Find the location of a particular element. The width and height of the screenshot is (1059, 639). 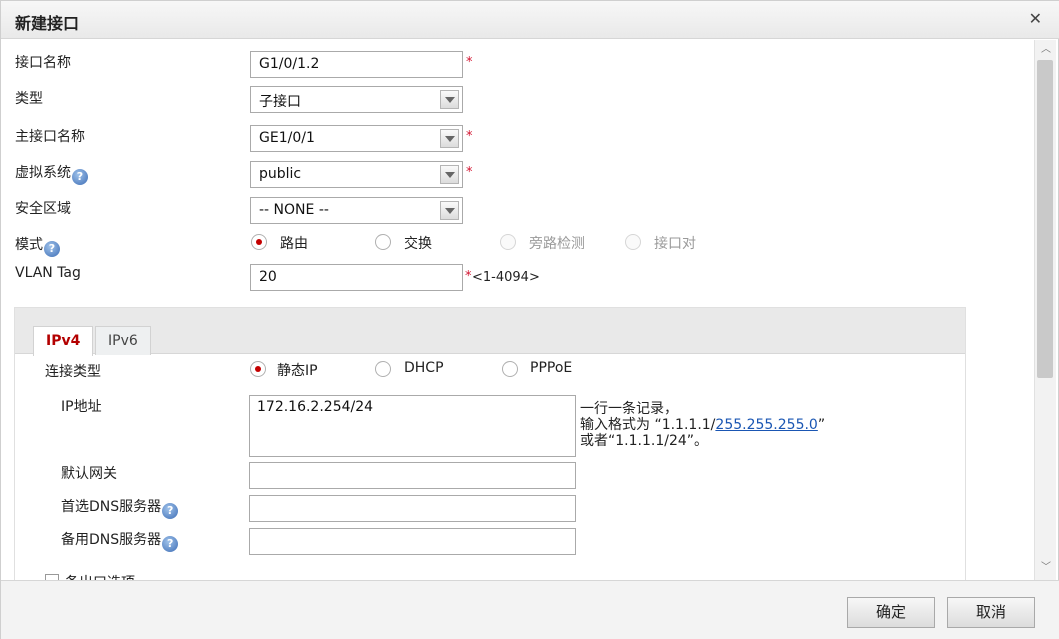

mode-pair-label: 接口对 is located at coordinates (675, 244).